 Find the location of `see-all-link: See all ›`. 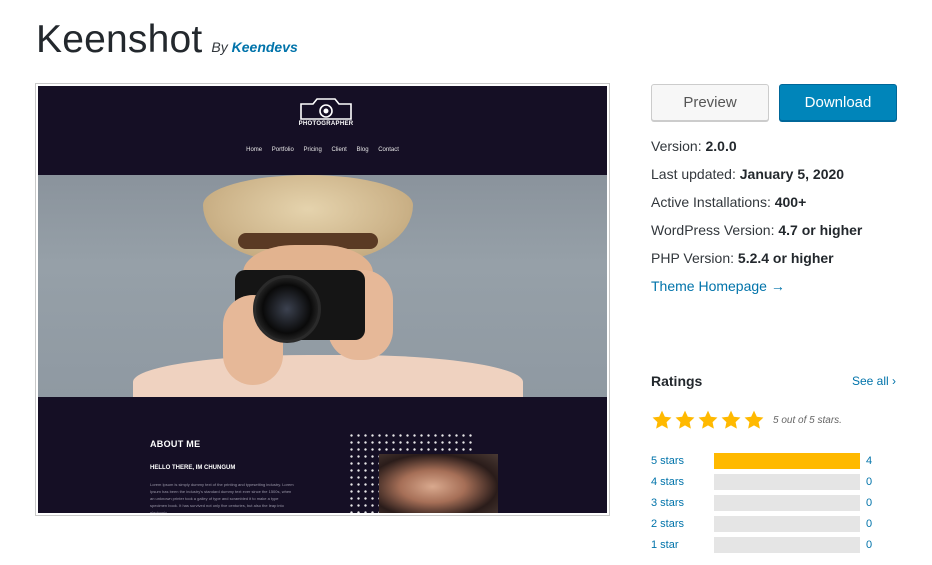

see-all-link: See all › is located at coordinates (874, 381).